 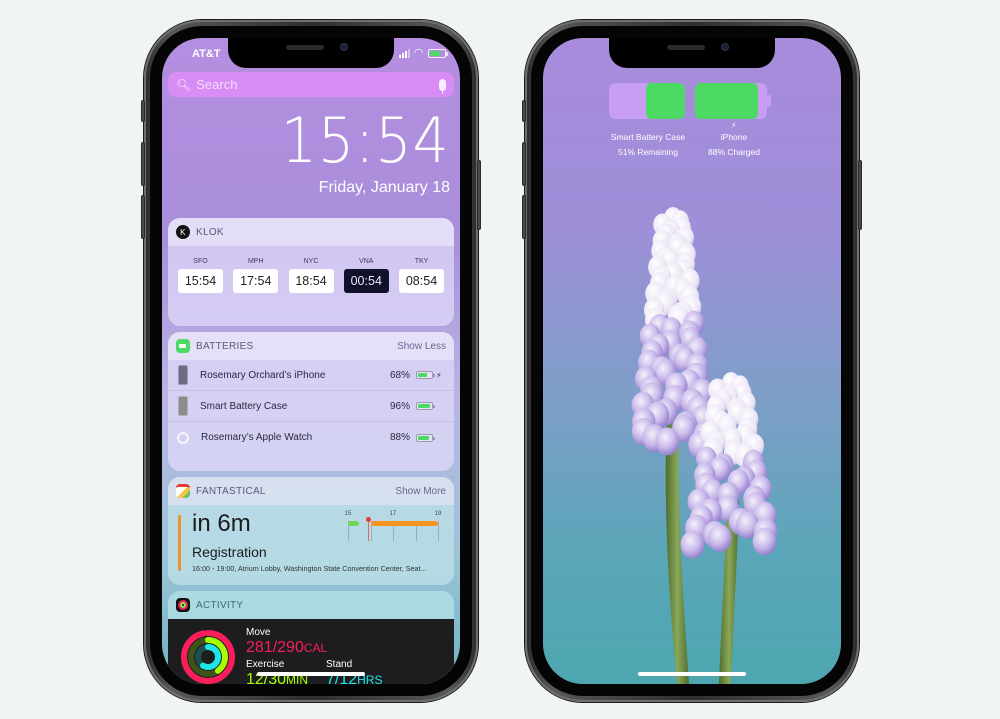 What do you see at coordinates (220, 605) in the screenshot?
I see `widget-title: ACTIVITY` at bounding box center [220, 605].